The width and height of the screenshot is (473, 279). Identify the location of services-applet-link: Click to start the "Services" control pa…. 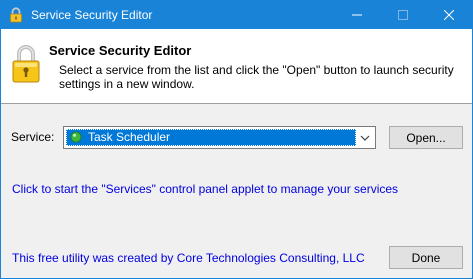
(205, 189).